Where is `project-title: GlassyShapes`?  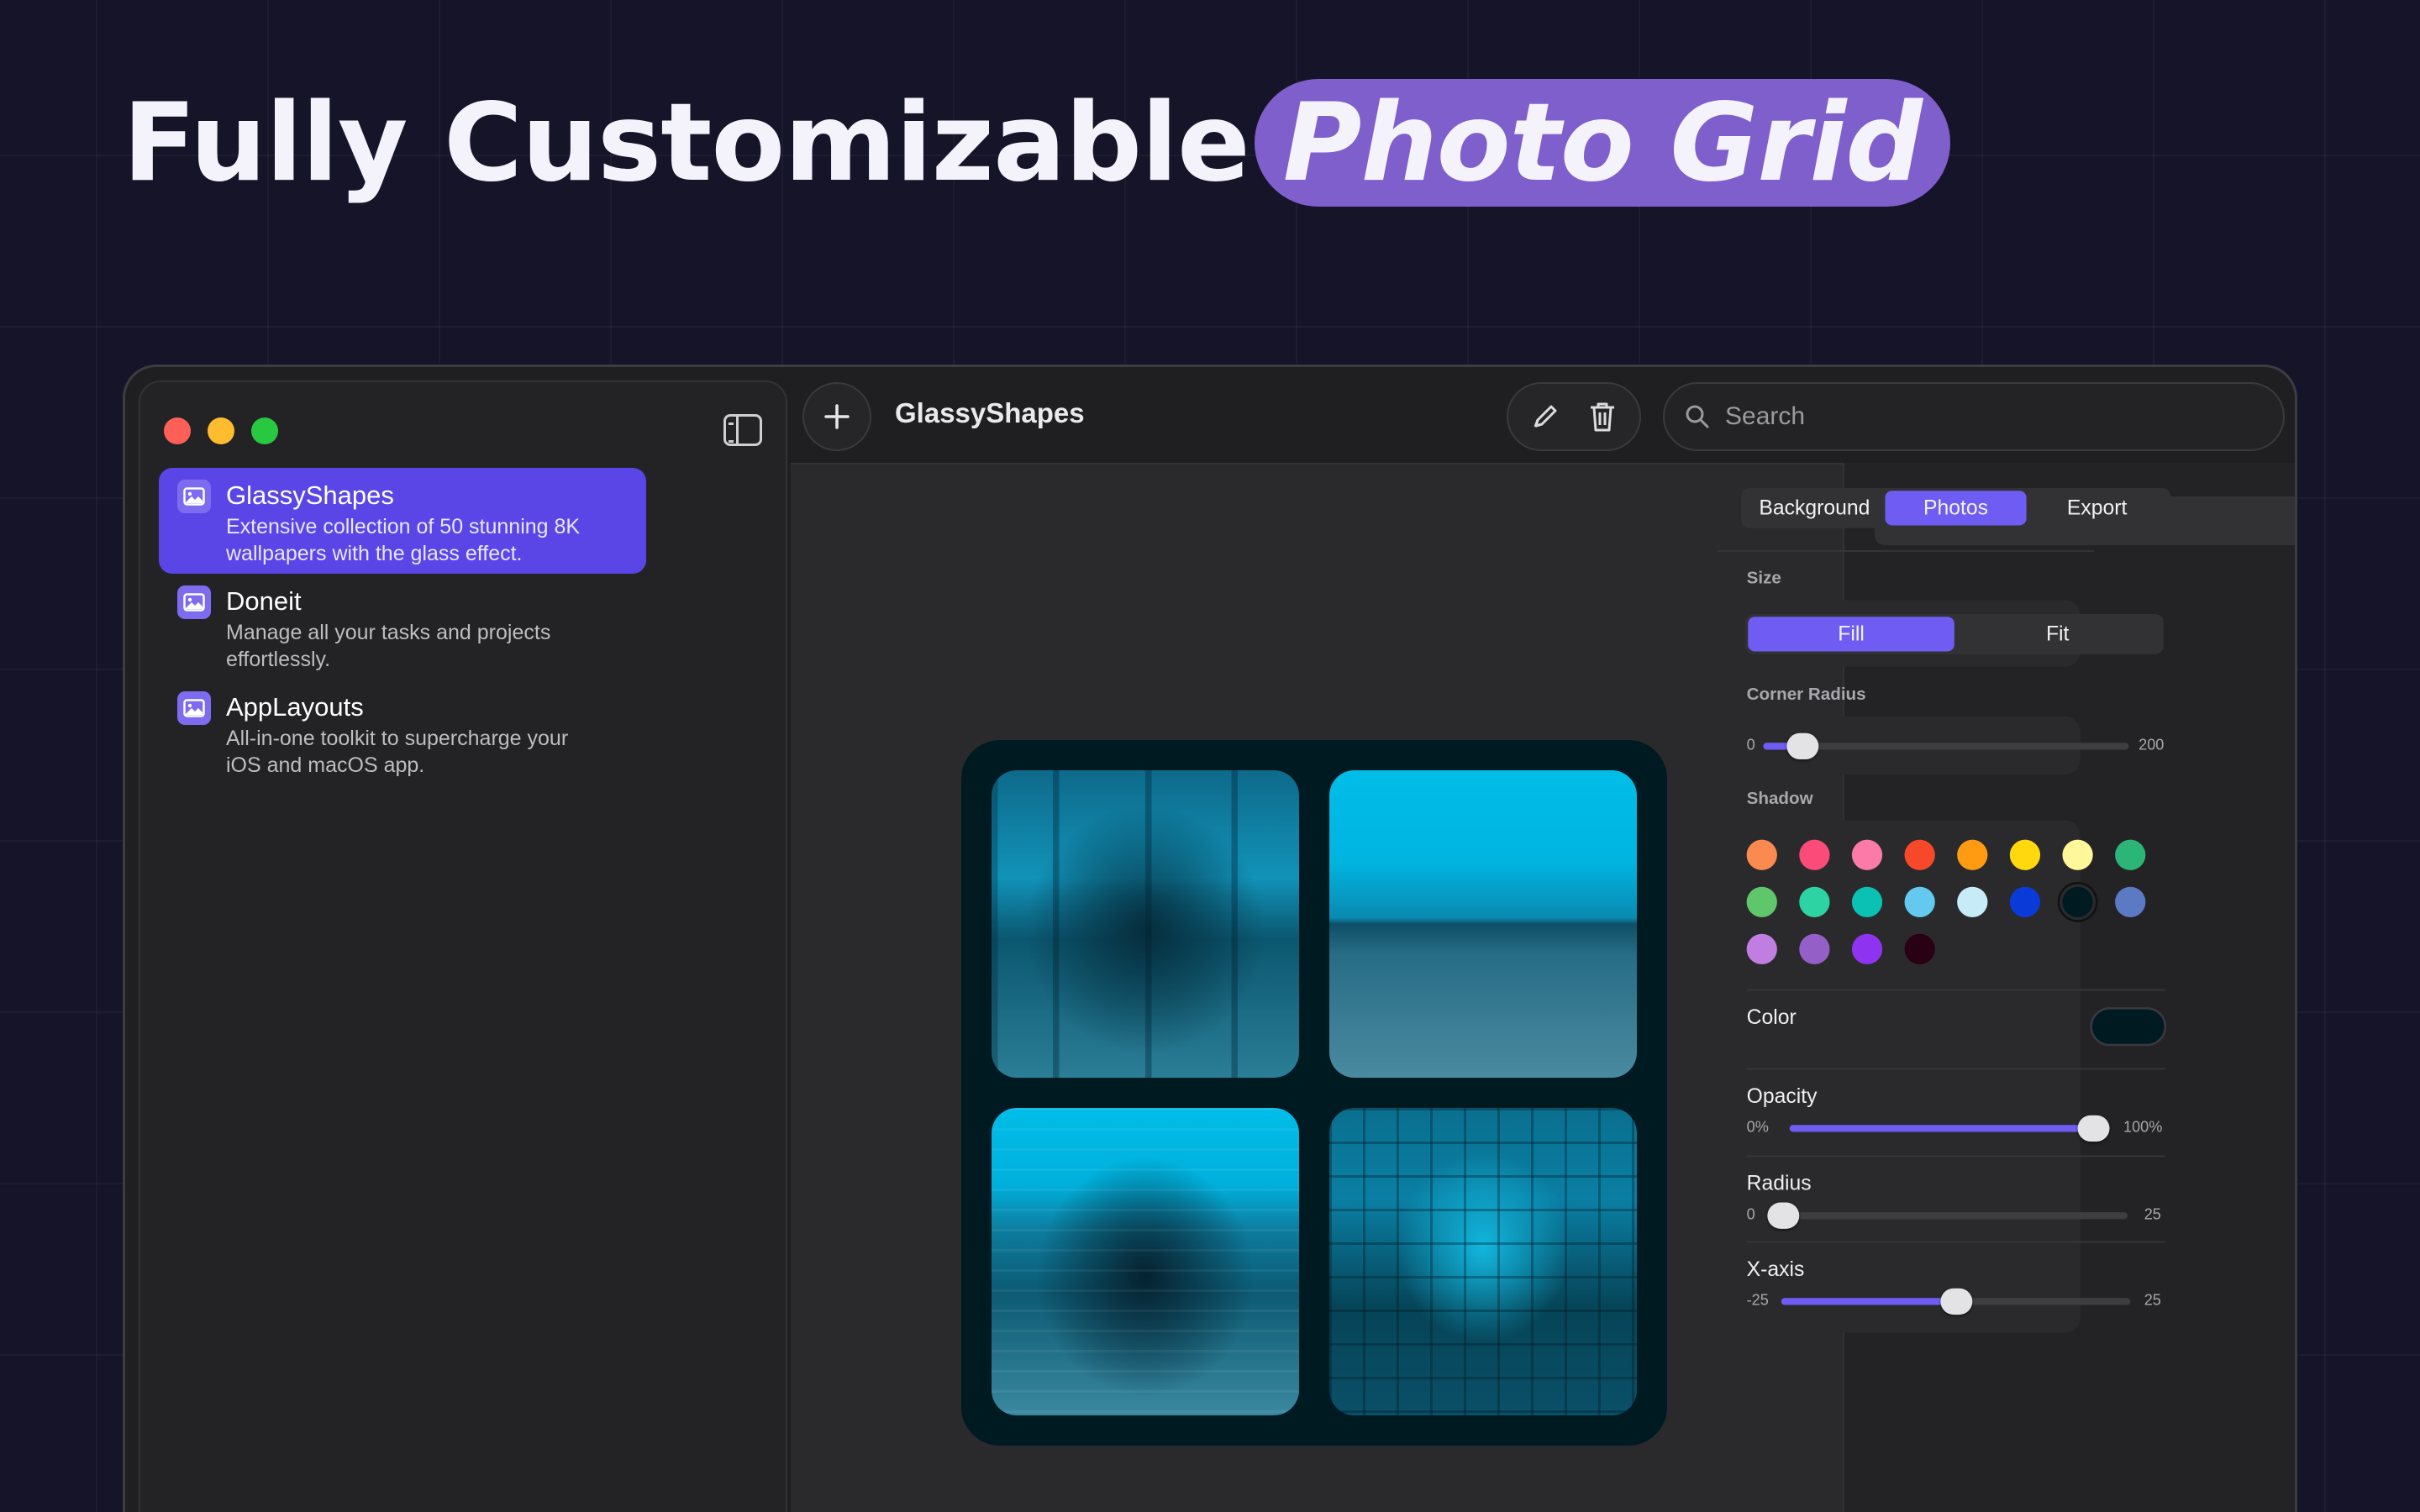 project-title: GlassyShapes is located at coordinates (310, 495).